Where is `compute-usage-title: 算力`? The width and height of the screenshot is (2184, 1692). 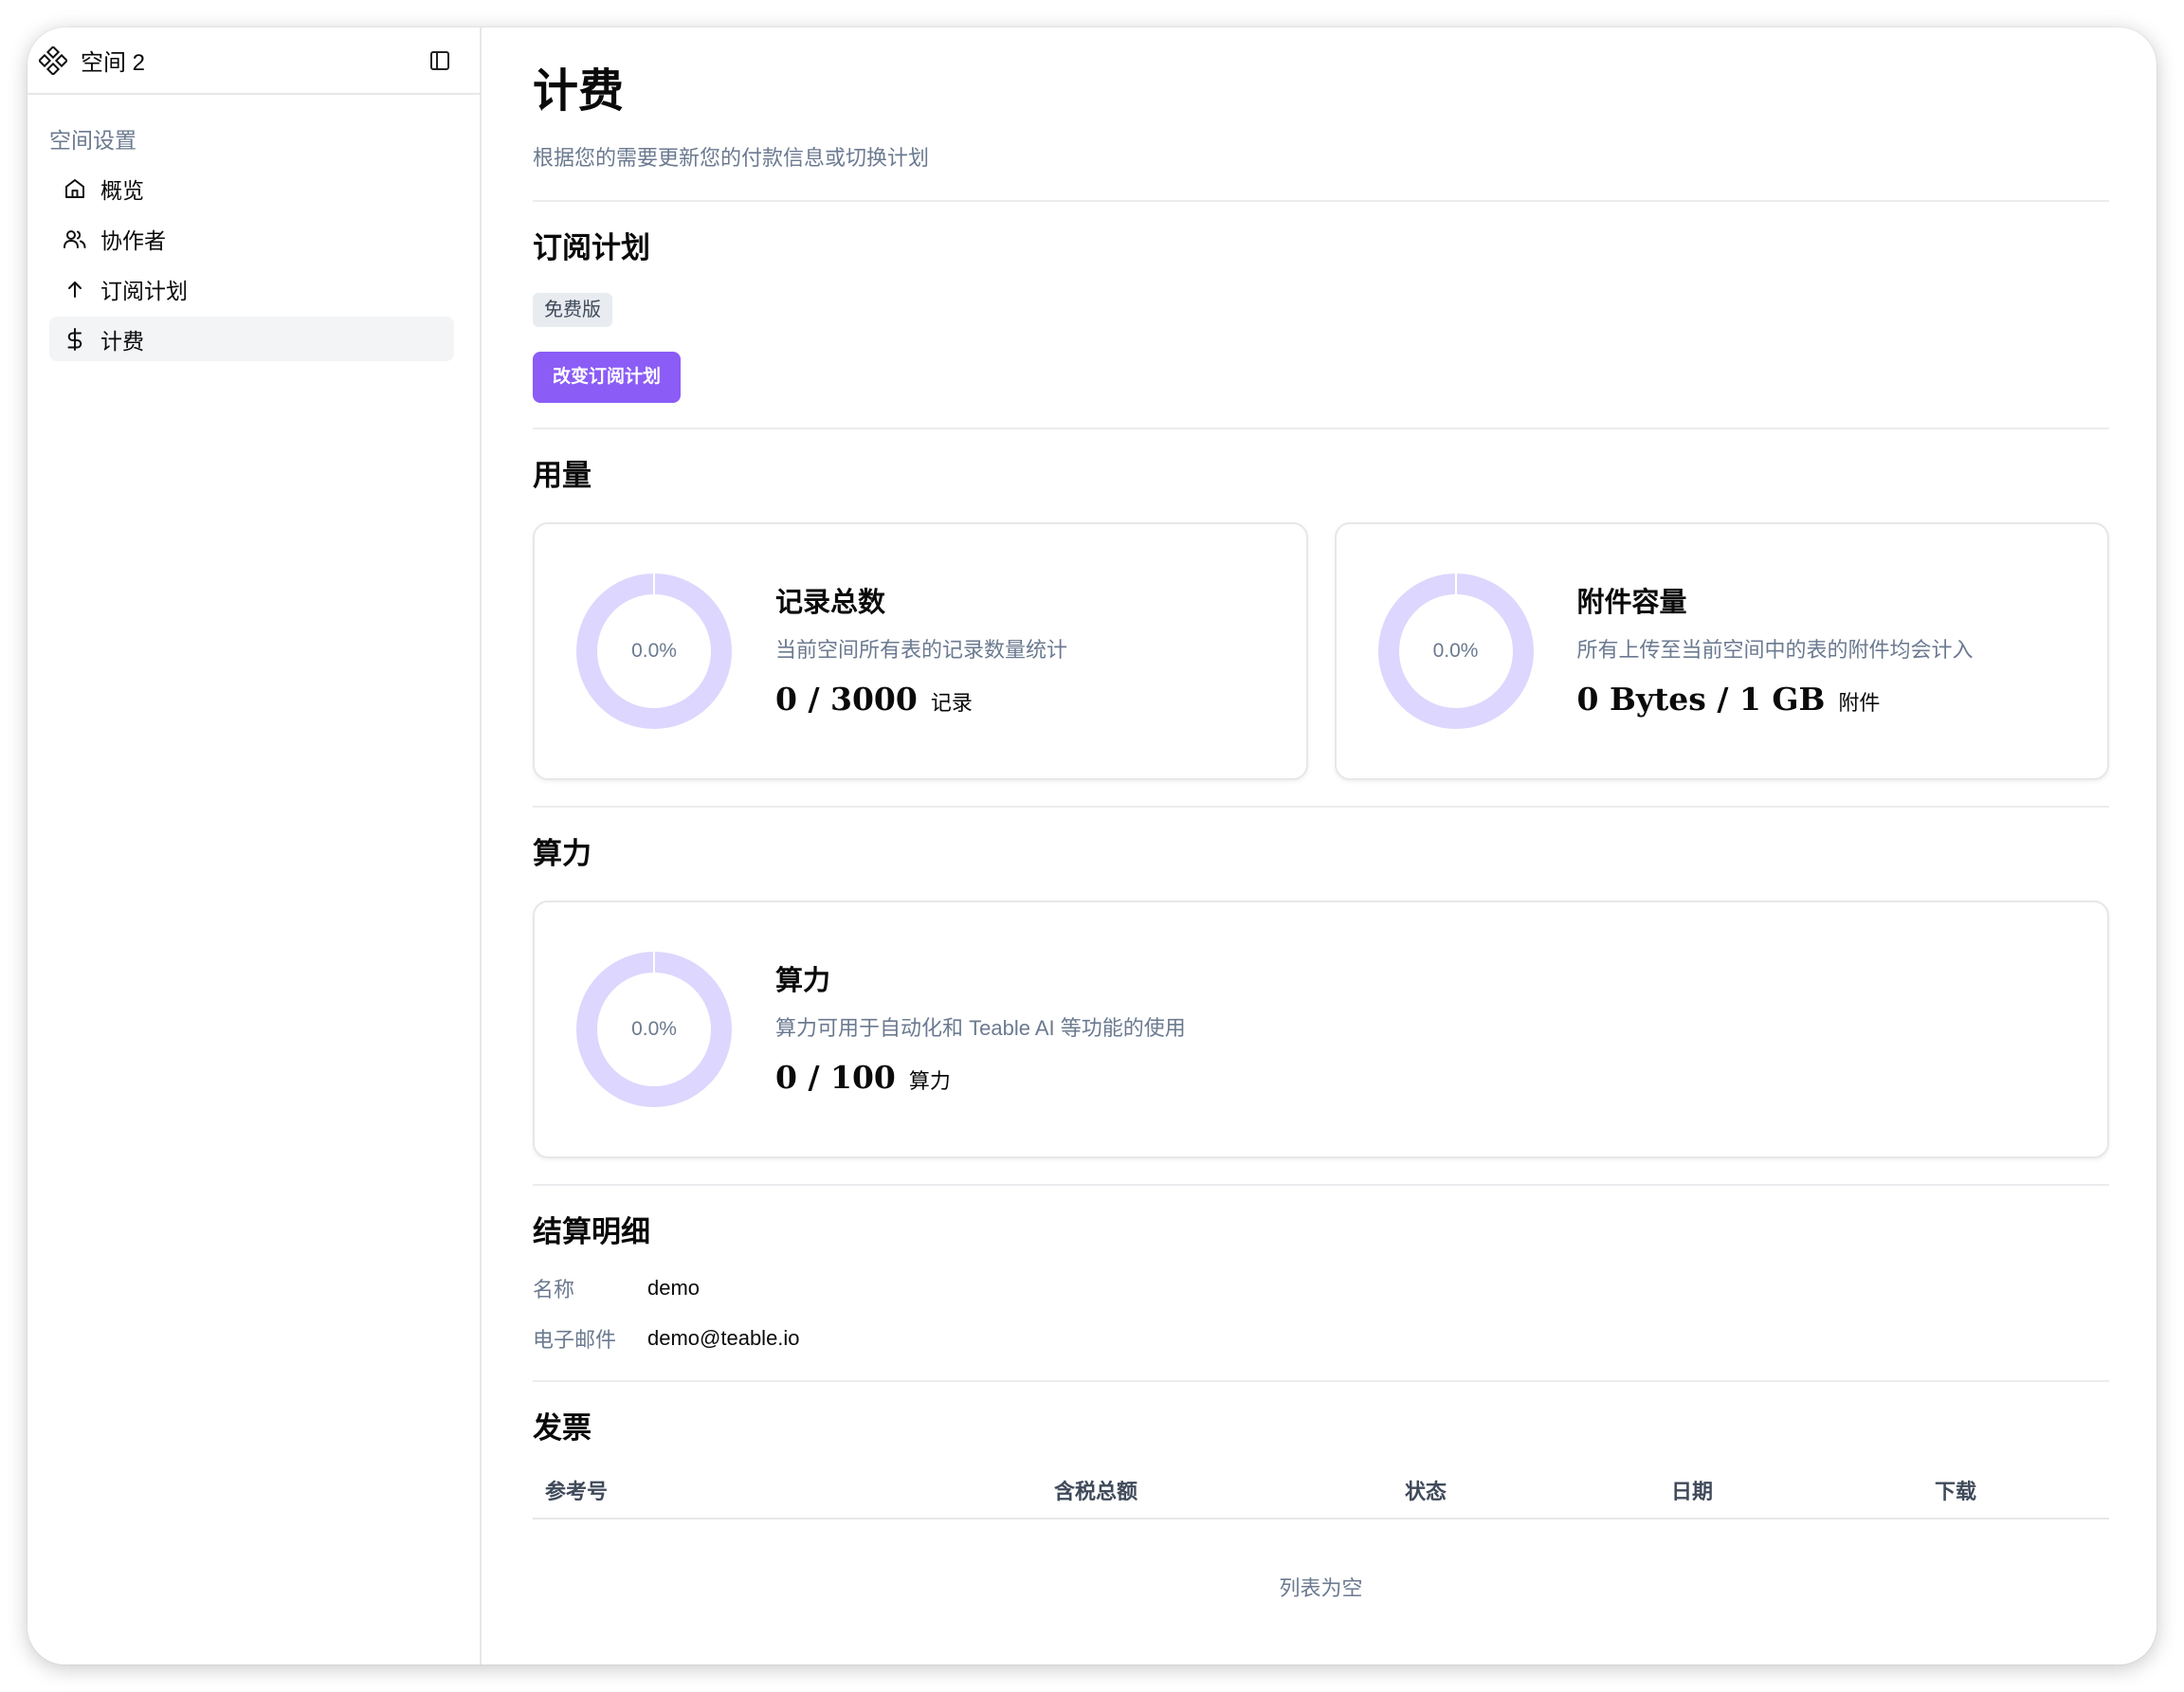 compute-usage-title: 算力 is located at coordinates (803, 981).